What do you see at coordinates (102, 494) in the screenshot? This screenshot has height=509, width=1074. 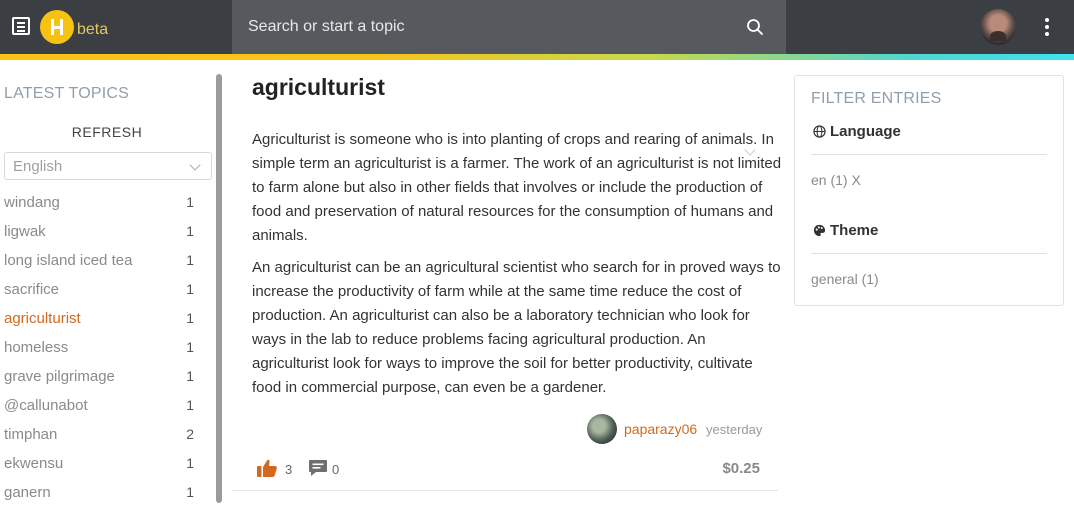 I see `topic-item: ganern 1` at bounding box center [102, 494].